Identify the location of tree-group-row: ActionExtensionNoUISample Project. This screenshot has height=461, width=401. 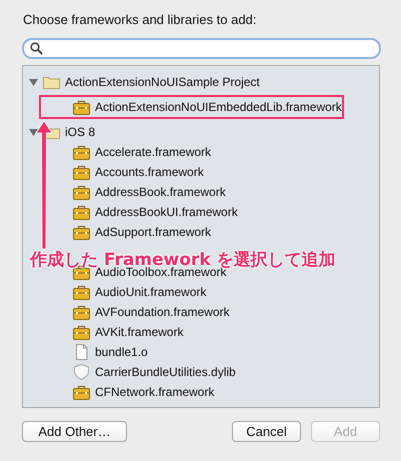
(201, 82).